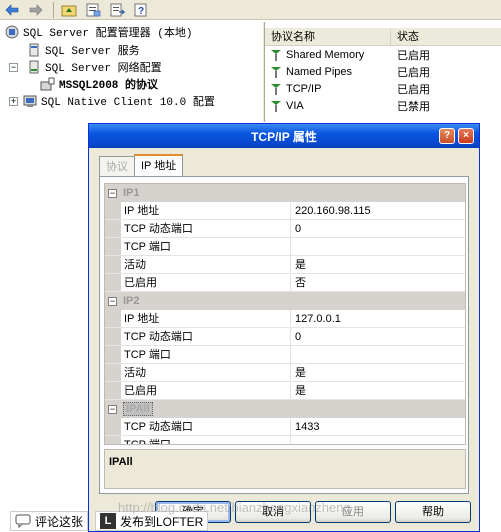  Describe the element at coordinates (285, 211) in the screenshot. I see `property-row: IP 地址 220.160.98.115` at that location.